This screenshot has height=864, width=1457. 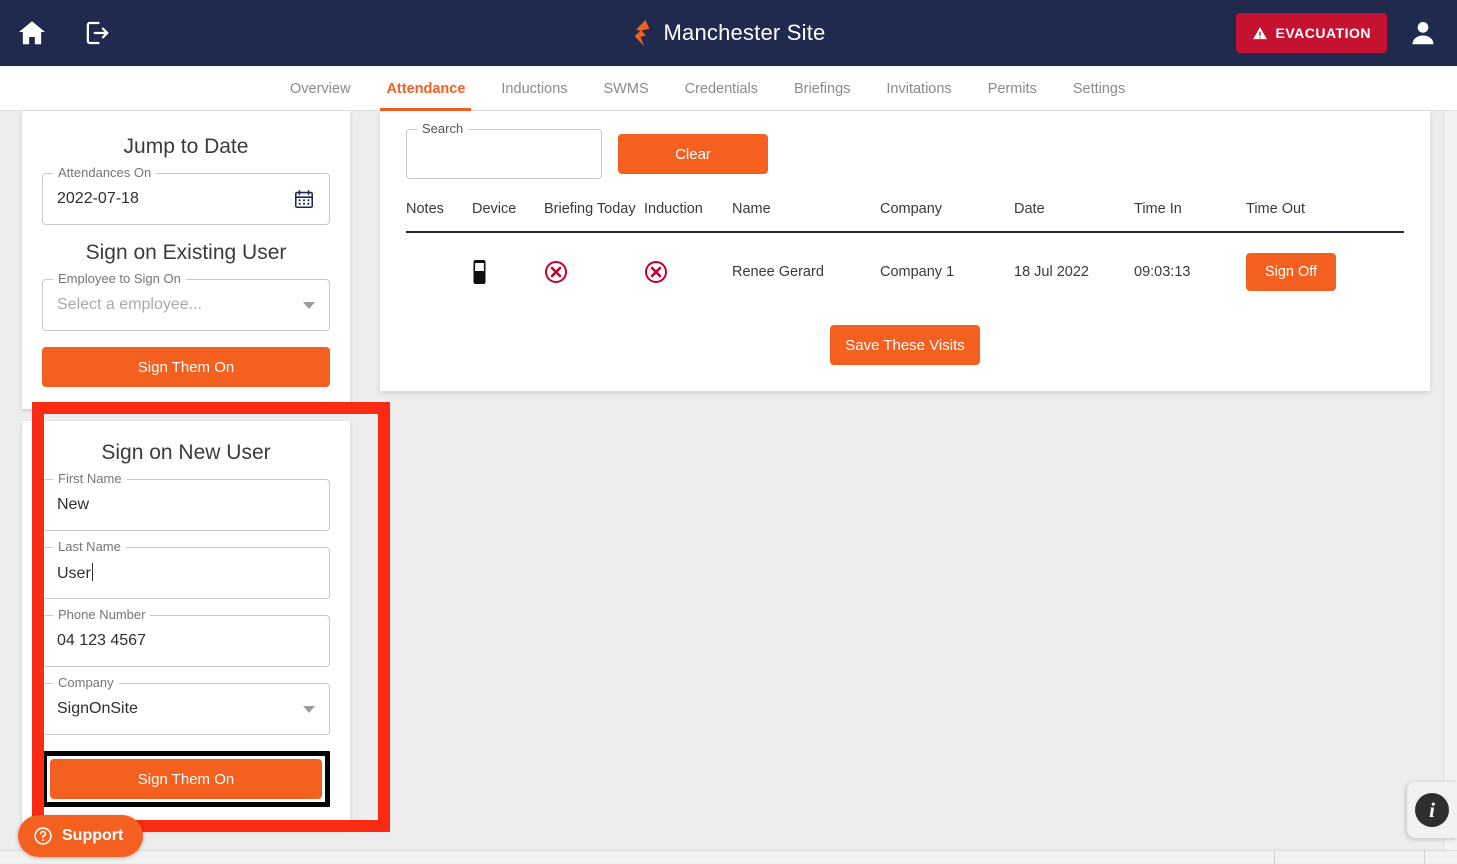 I want to click on header-right-actions: EVACUATION, so click(x=1346, y=33).